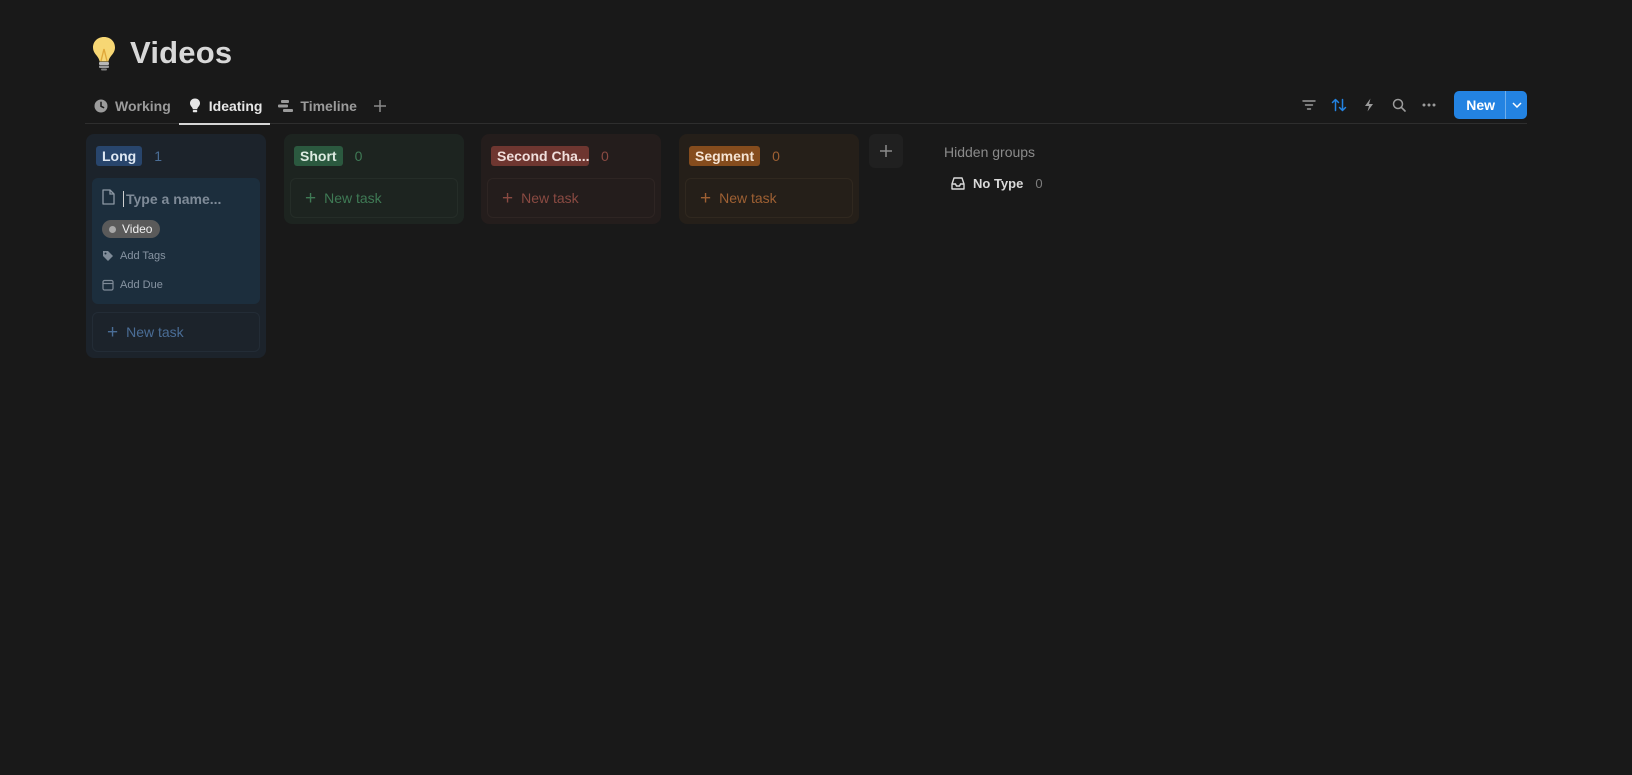 This screenshot has height=775, width=1632. What do you see at coordinates (108, 256) in the screenshot?
I see `tag-icon` at bounding box center [108, 256].